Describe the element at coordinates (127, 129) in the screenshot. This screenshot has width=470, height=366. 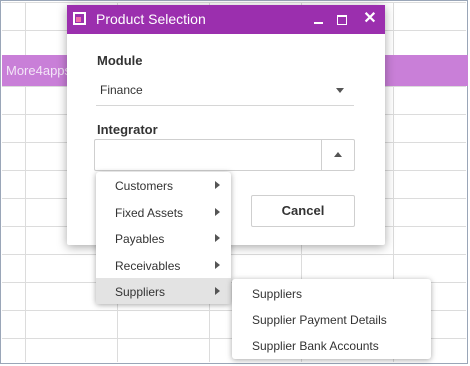
I see `integrator-label: Integrator` at that location.